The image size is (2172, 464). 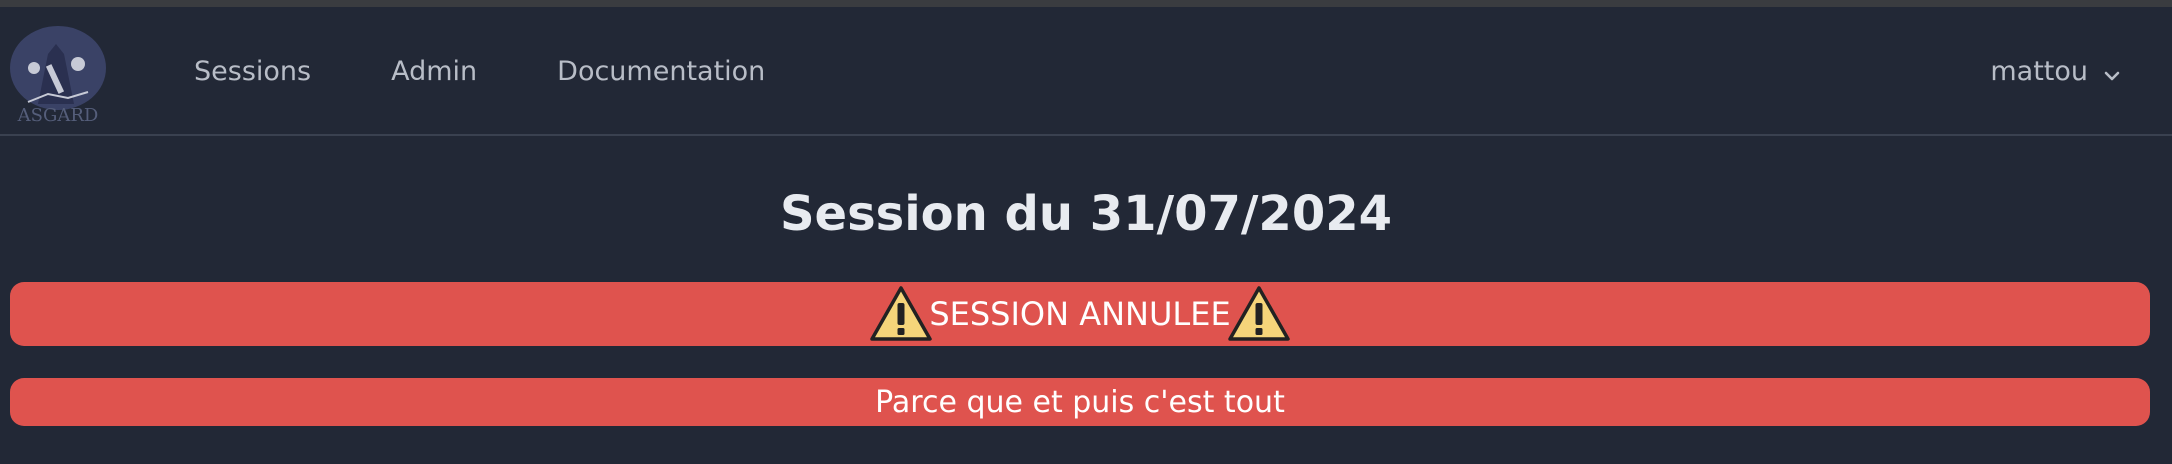 I want to click on nav-item-admin: Admin, so click(x=434, y=71).